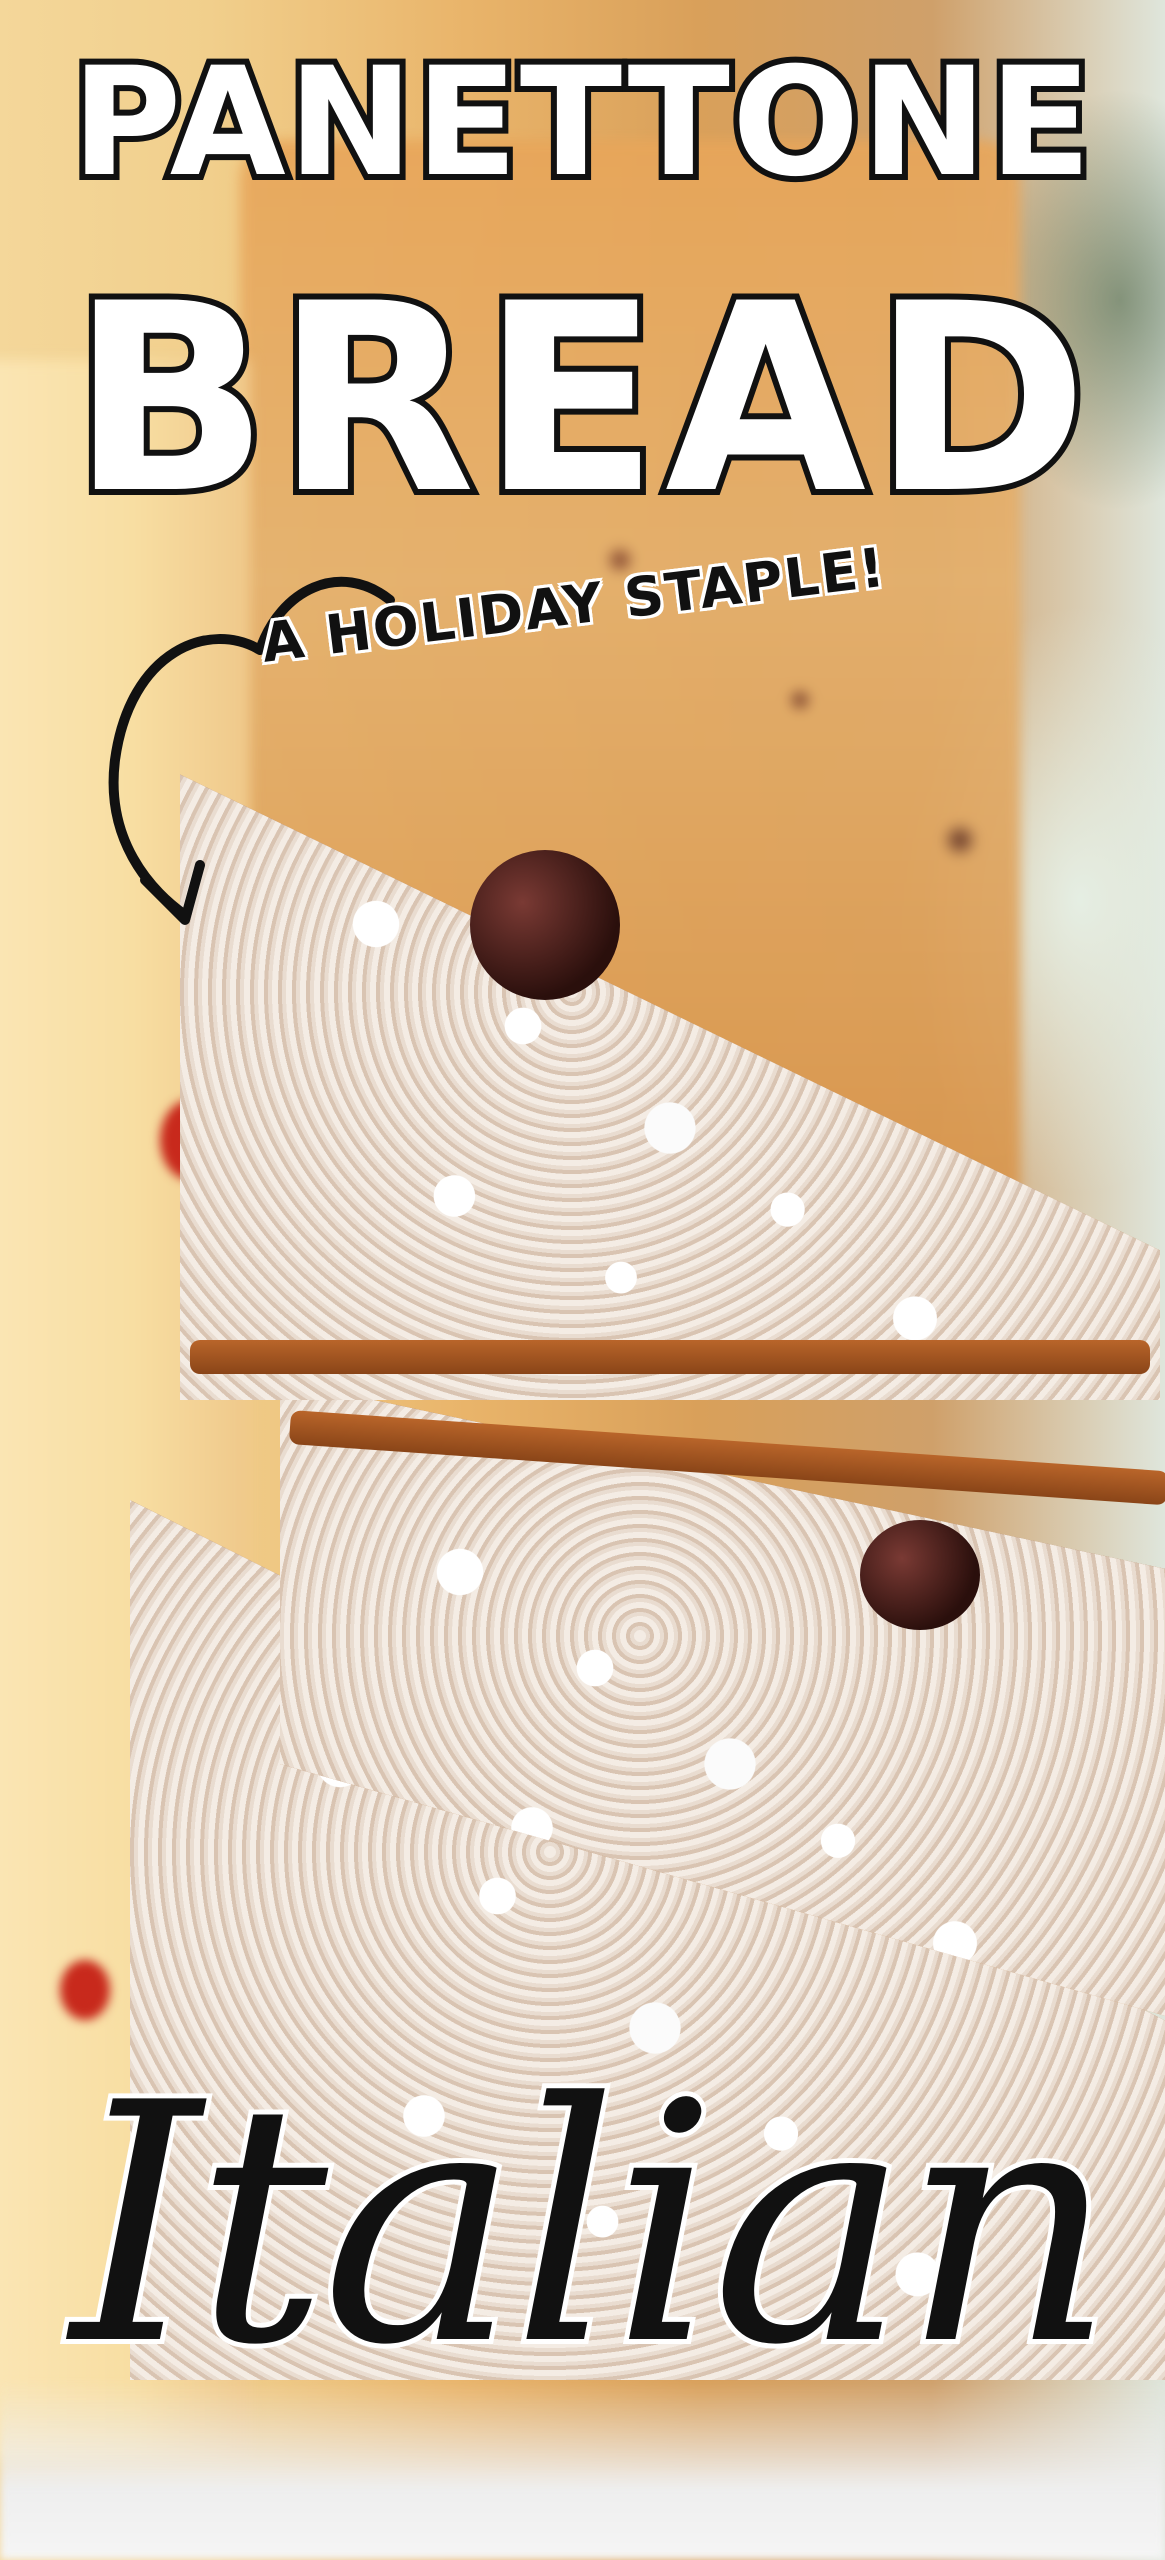 The width and height of the screenshot is (1165, 2560). Describe the element at coordinates (580, 400) in the screenshot. I see `title-line-2: BREAD` at that location.